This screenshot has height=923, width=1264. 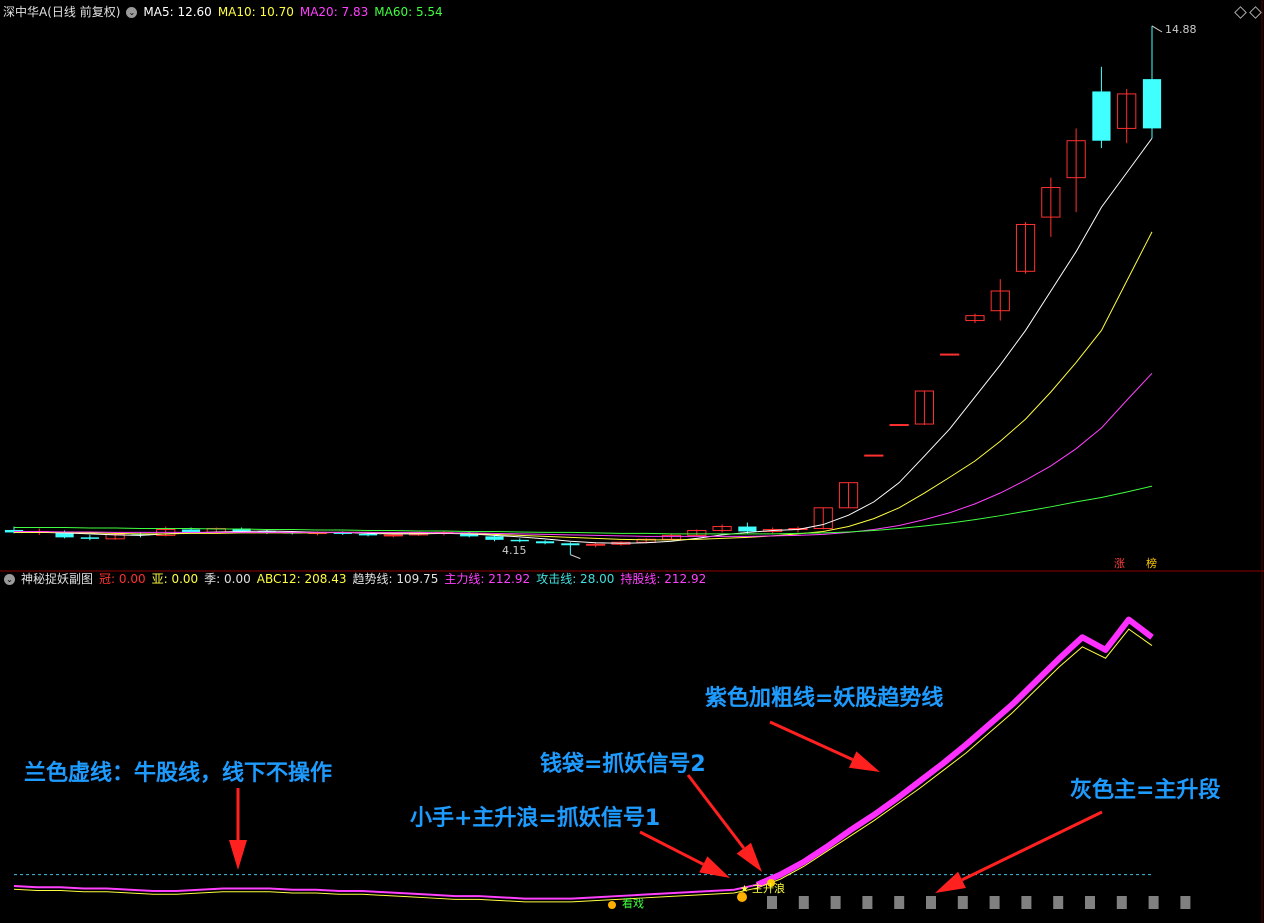 What do you see at coordinates (175, 579) in the screenshot?
I see `subInd-item: 亚: 0.00` at bounding box center [175, 579].